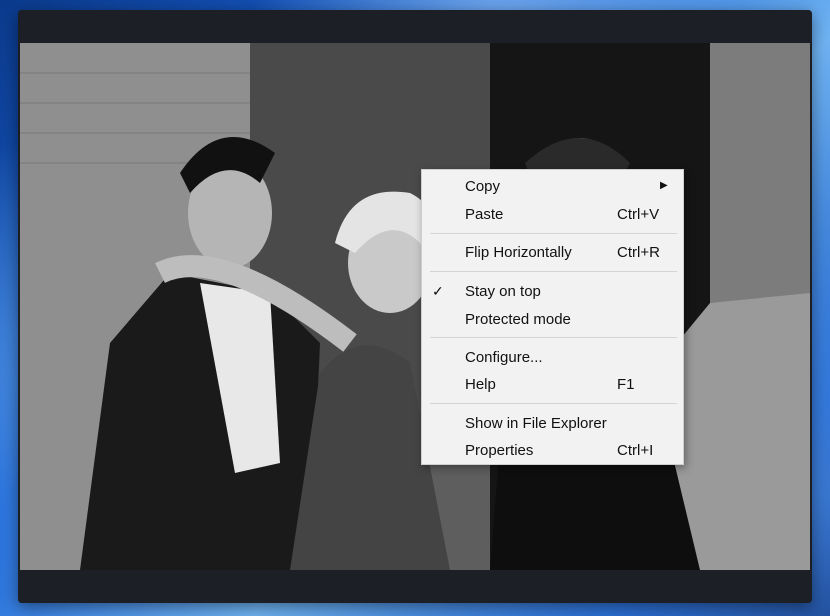  I want to click on menu-item-stay-on-top: ✓ Stay on top, so click(552, 292).